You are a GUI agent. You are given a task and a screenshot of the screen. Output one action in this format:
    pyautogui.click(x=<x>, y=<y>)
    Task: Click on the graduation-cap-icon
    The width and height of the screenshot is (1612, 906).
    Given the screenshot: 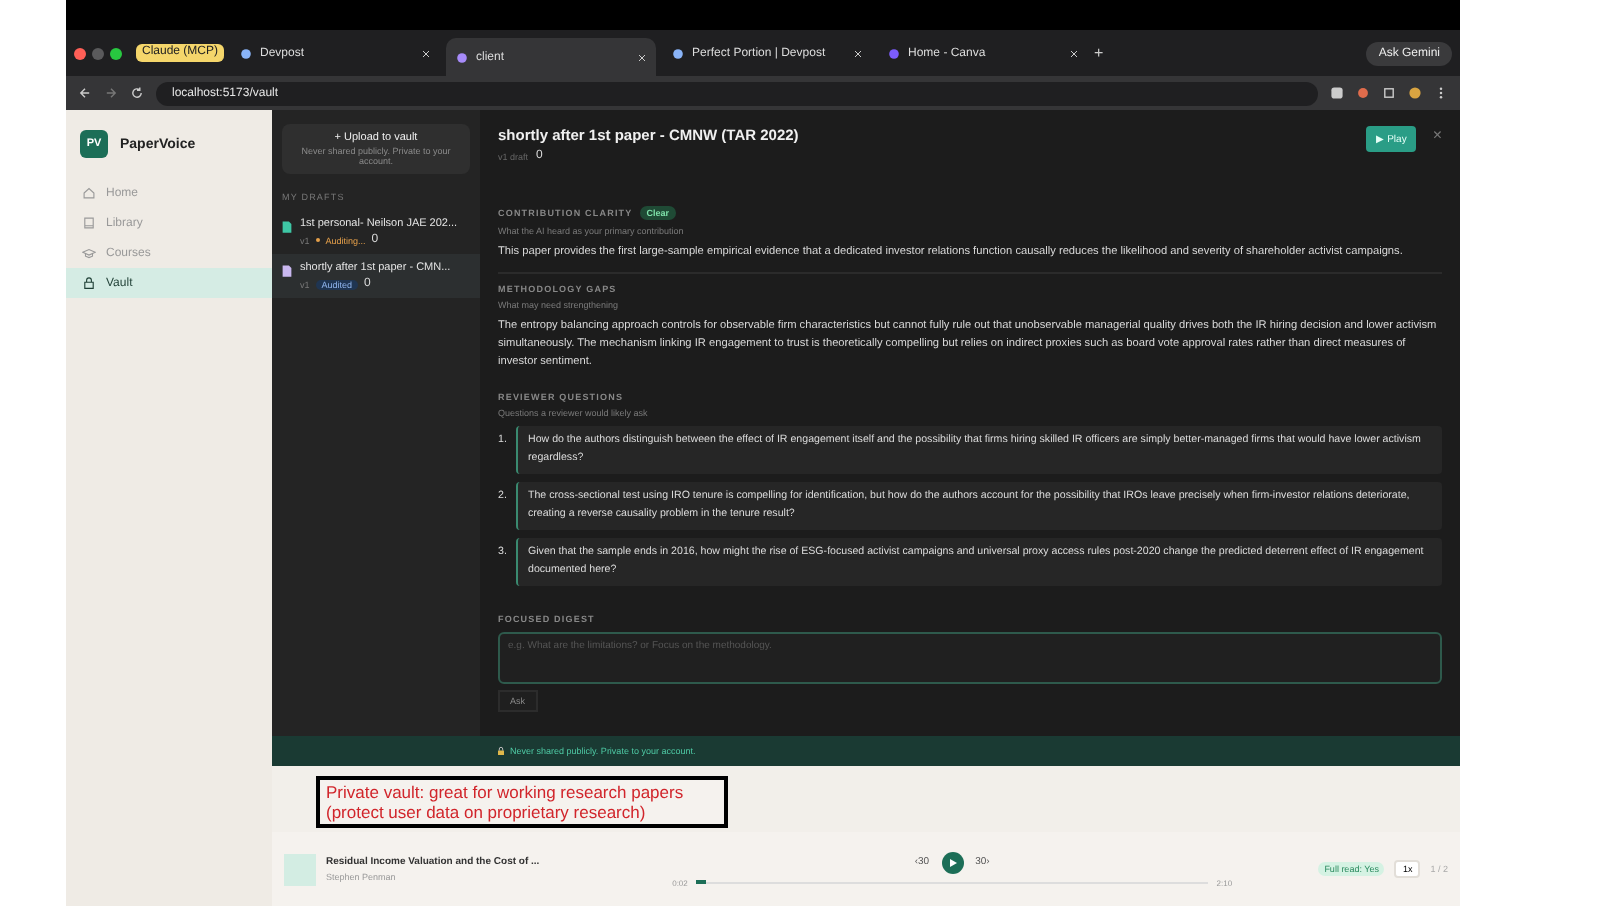 What is the action you would take?
    pyautogui.click(x=89, y=253)
    